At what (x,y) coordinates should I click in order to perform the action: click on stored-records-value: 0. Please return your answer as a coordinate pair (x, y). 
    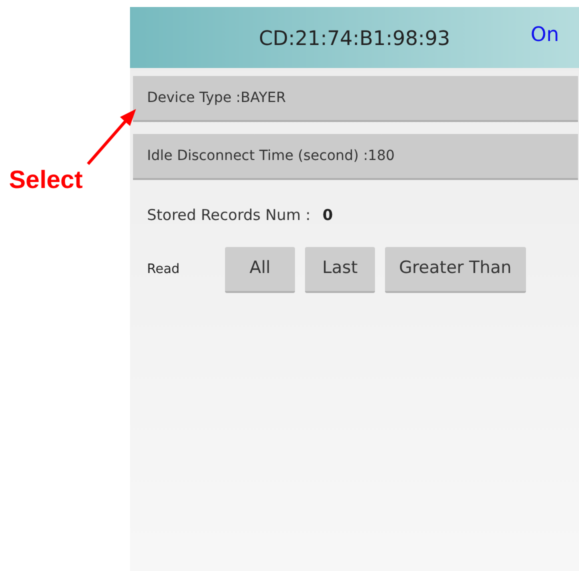
    Looking at the image, I should click on (327, 215).